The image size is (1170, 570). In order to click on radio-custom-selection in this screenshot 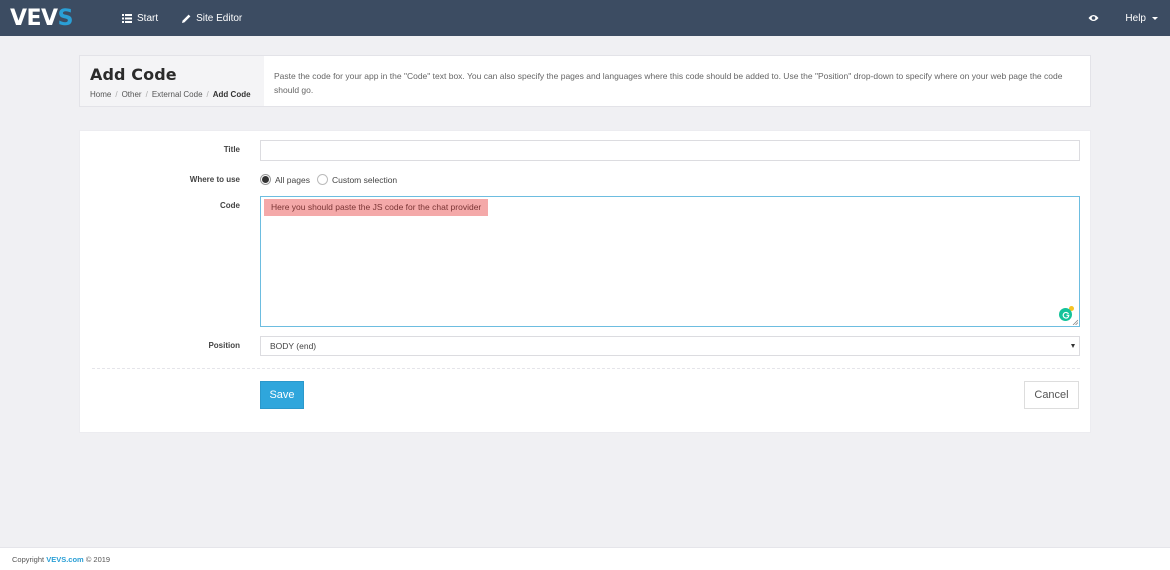, I will do `click(322, 179)`.